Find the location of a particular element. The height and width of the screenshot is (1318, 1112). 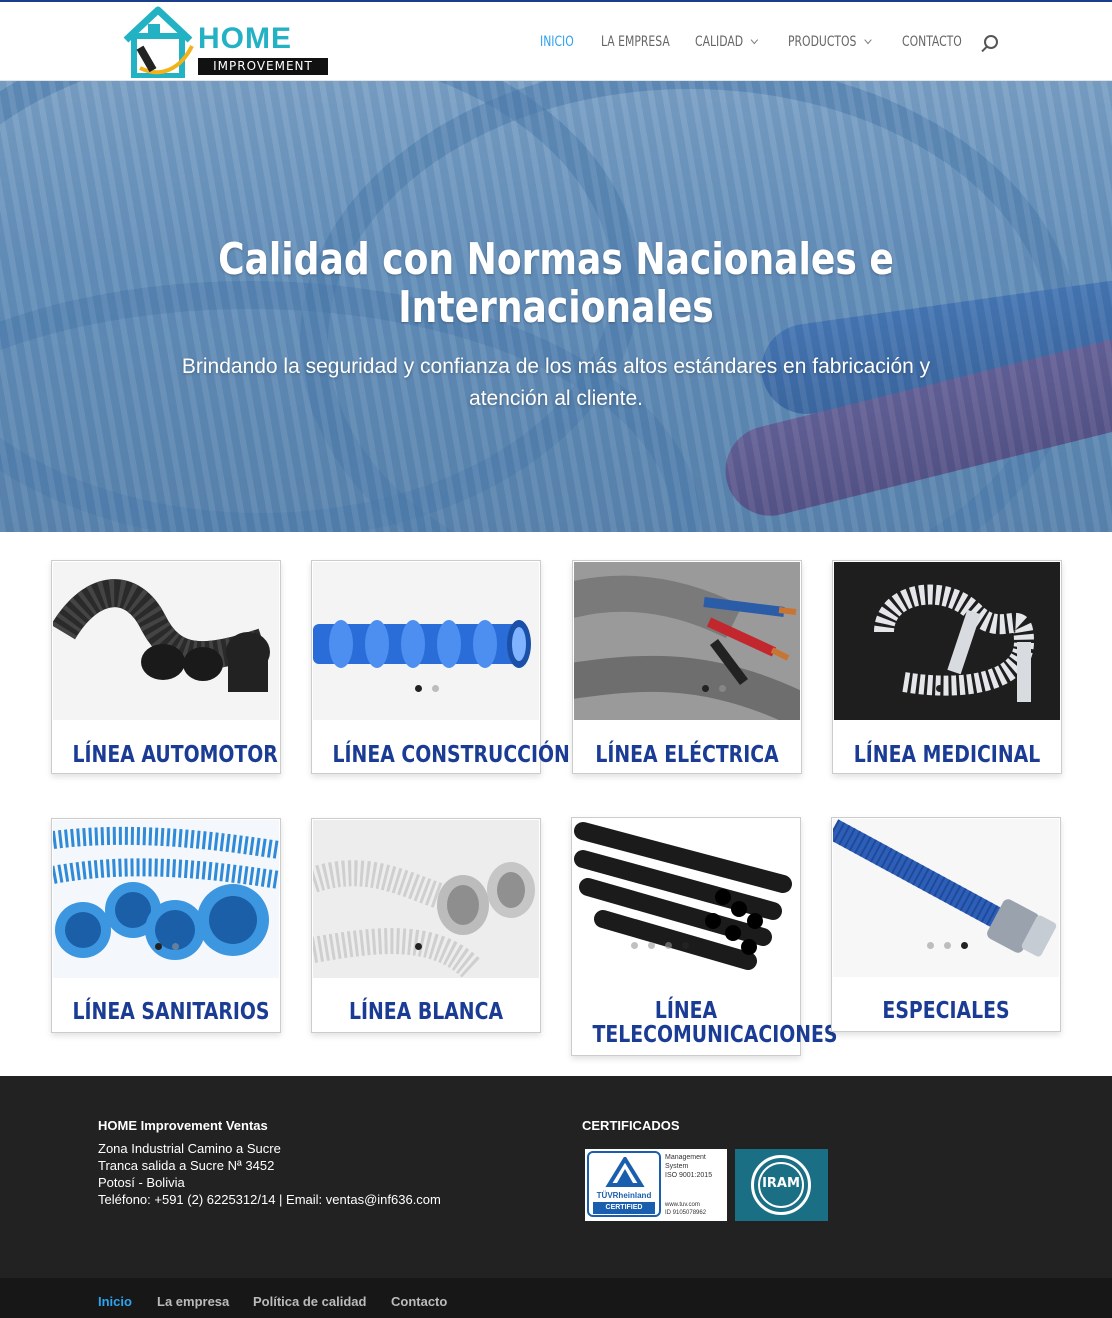

product-card-blanca: LÍNEA BLANCA is located at coordinates (426, 925).